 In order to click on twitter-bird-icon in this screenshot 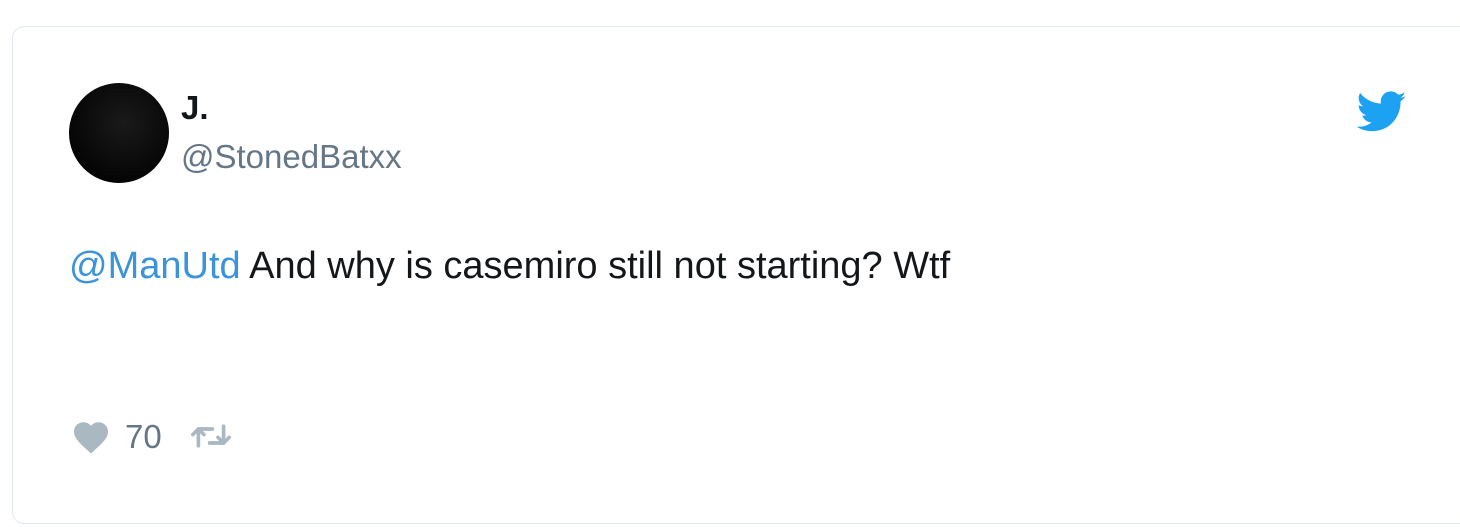, I will do `click(1382, 112)`.